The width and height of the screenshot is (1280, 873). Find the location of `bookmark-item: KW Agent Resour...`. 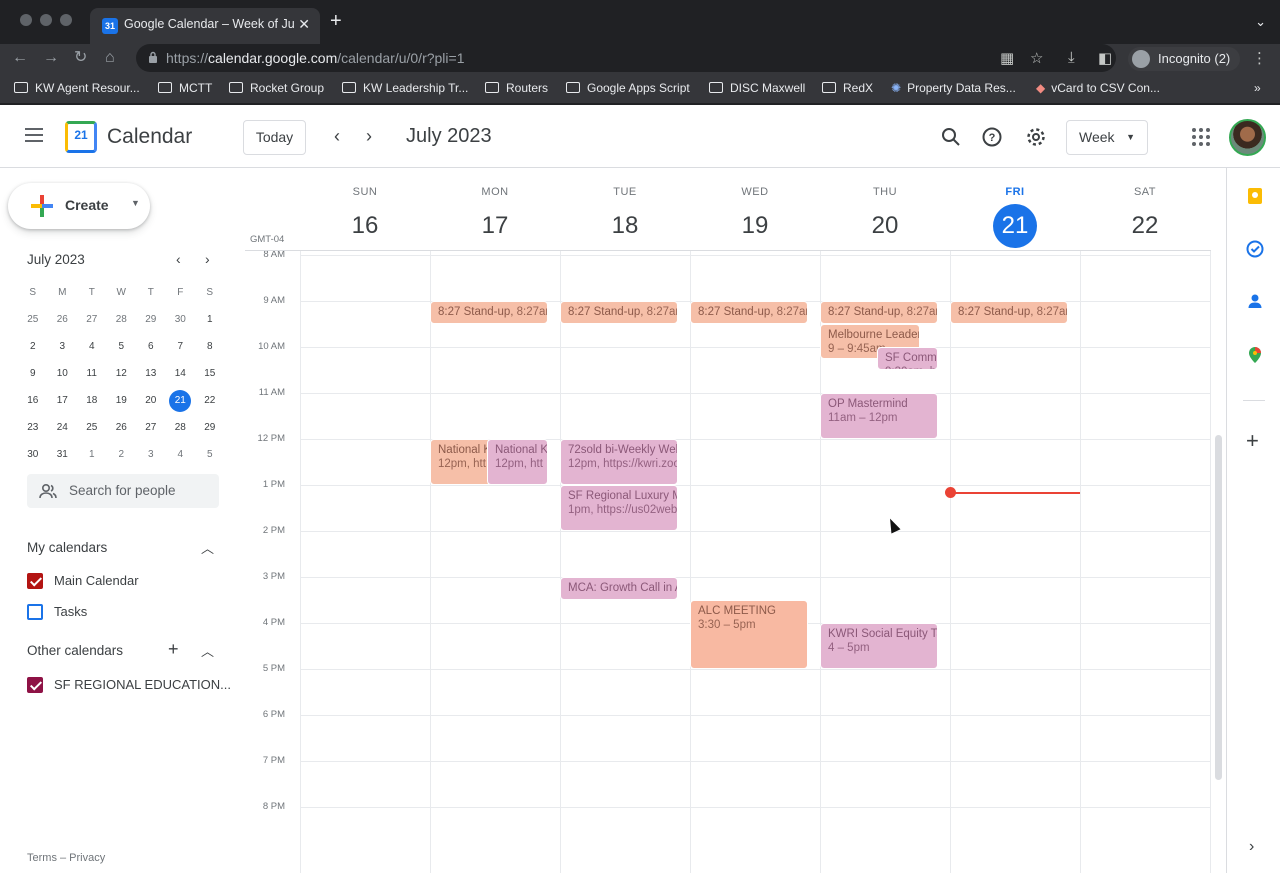

bookmark-item: KW Agent Resour... is located at coordinates (77, 88).